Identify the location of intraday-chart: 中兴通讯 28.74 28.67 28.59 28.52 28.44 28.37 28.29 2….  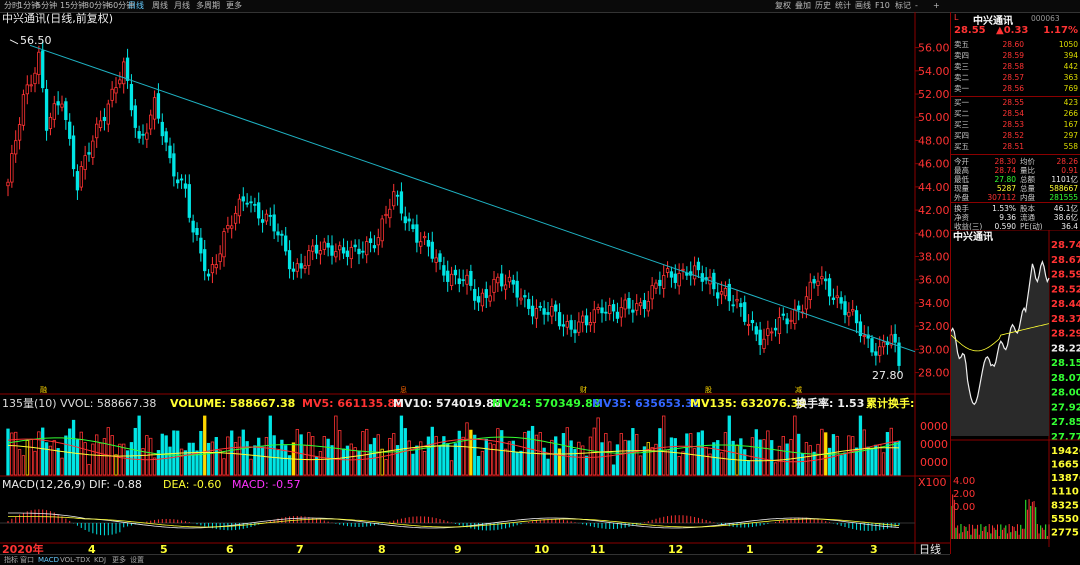
(1015, 388).